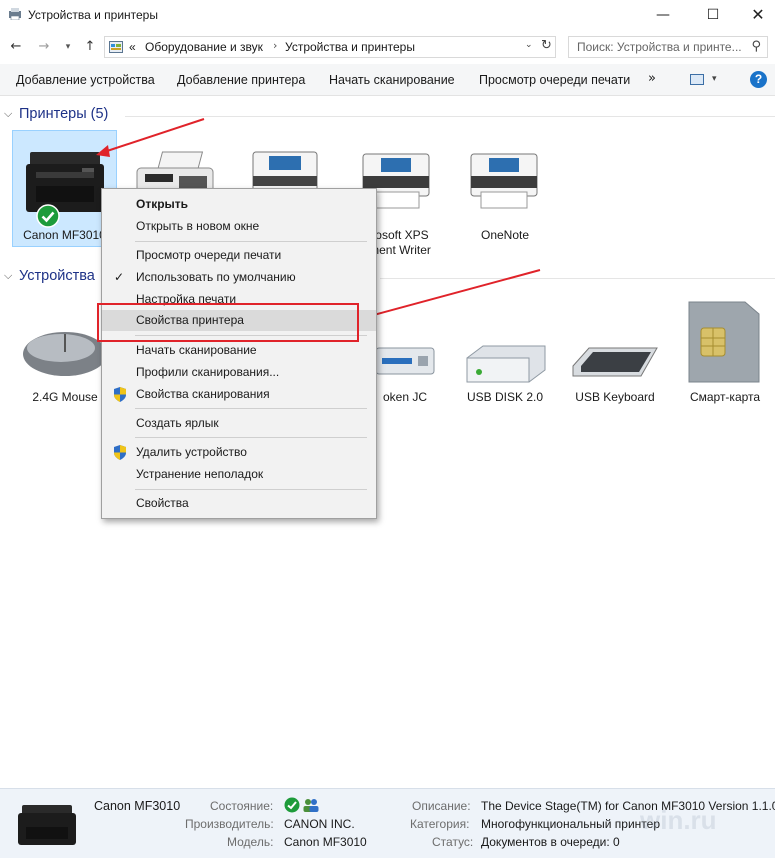 The width and height of the screenshot is (775, 858). I want to click on checkmark-icon: ✓, so click(119, 277).